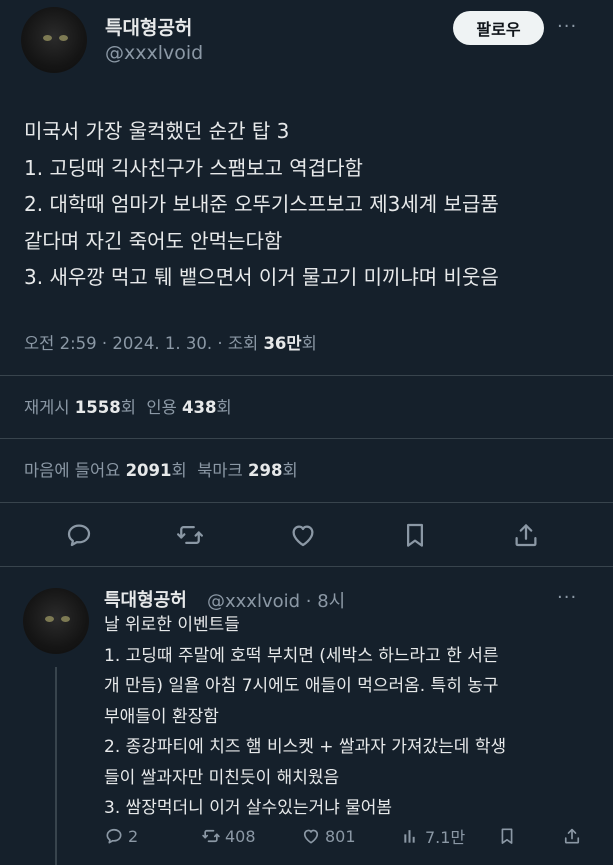 Image resolution: width=613 pixels, height=865 pixels. I want to click on reply-text-line: 부애들이 환장함, so click(161, 716).